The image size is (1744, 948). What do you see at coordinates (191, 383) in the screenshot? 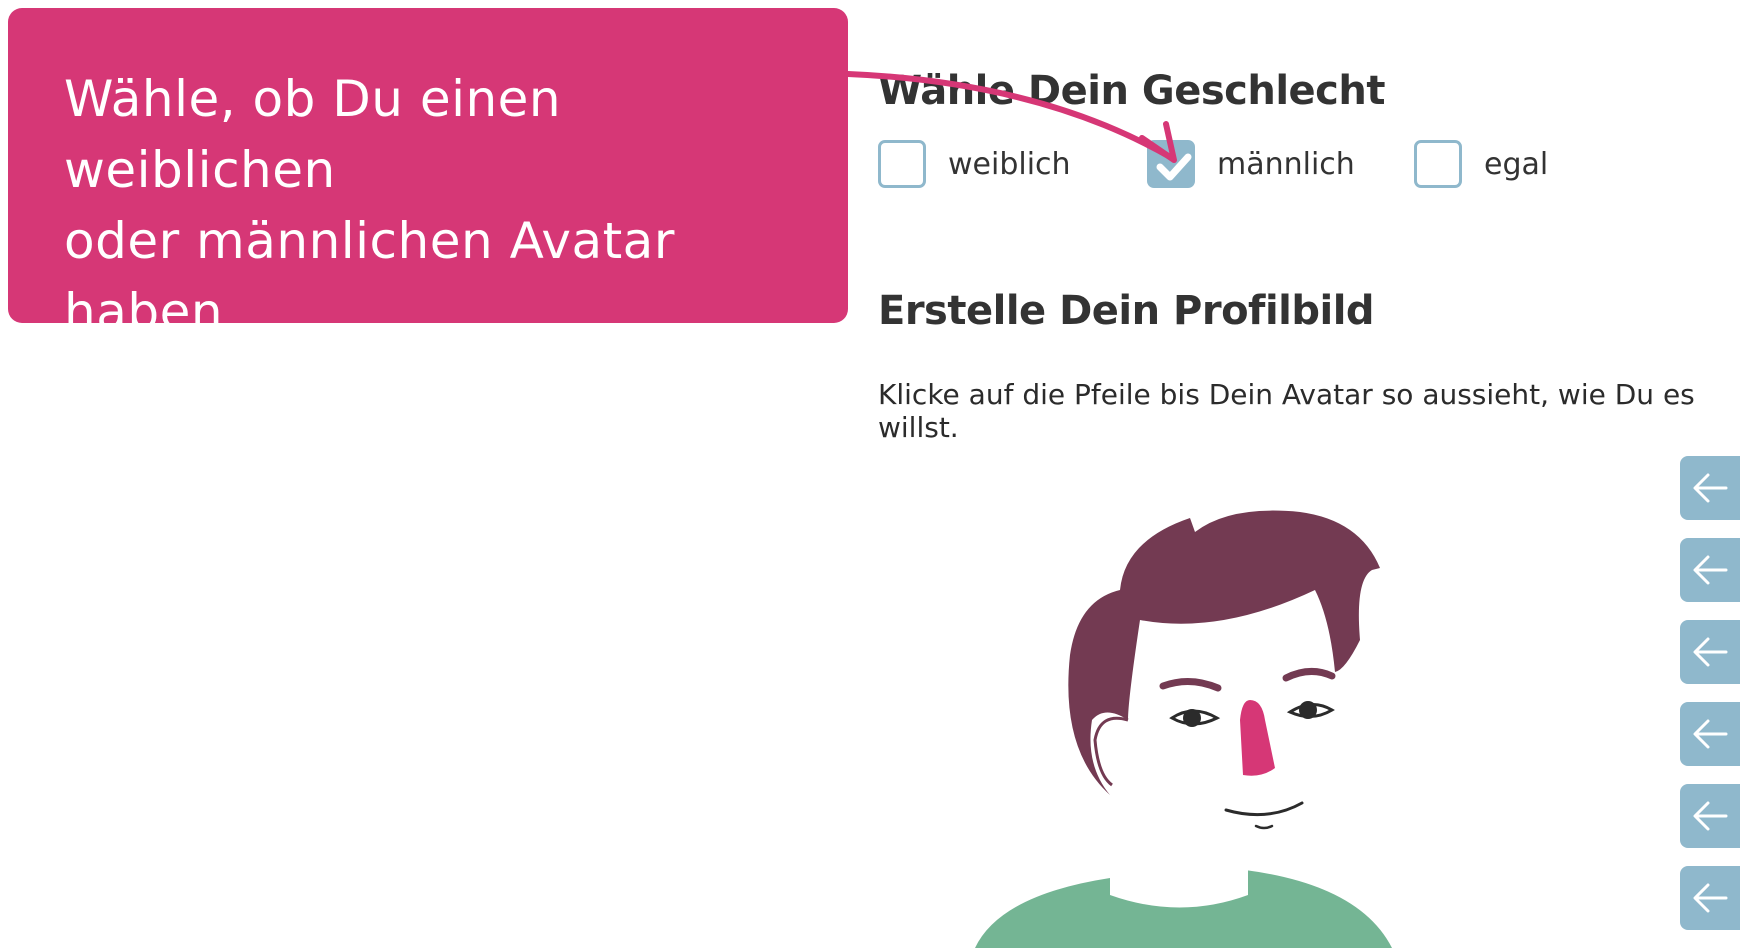
I see `hint-line-3: möchtest.` at bounding box center [191, 383].